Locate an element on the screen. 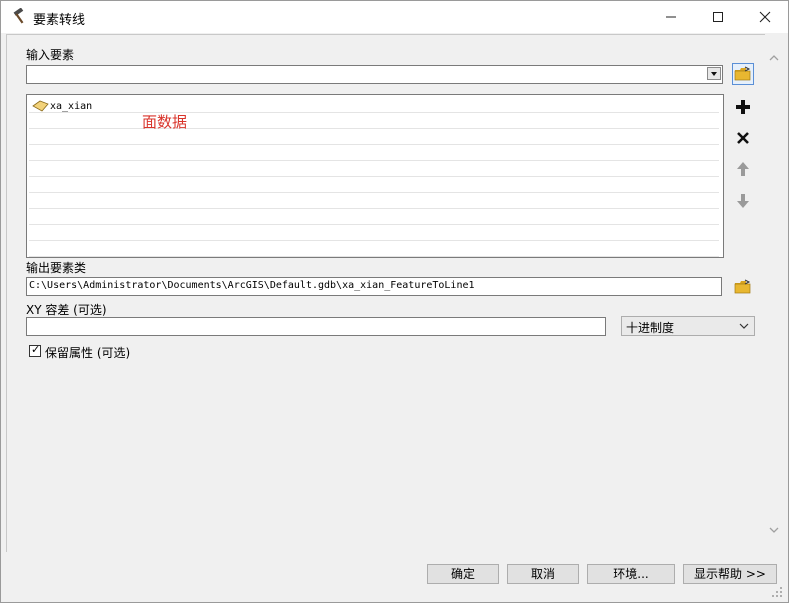  add-button is located at coordinates (743, 107).